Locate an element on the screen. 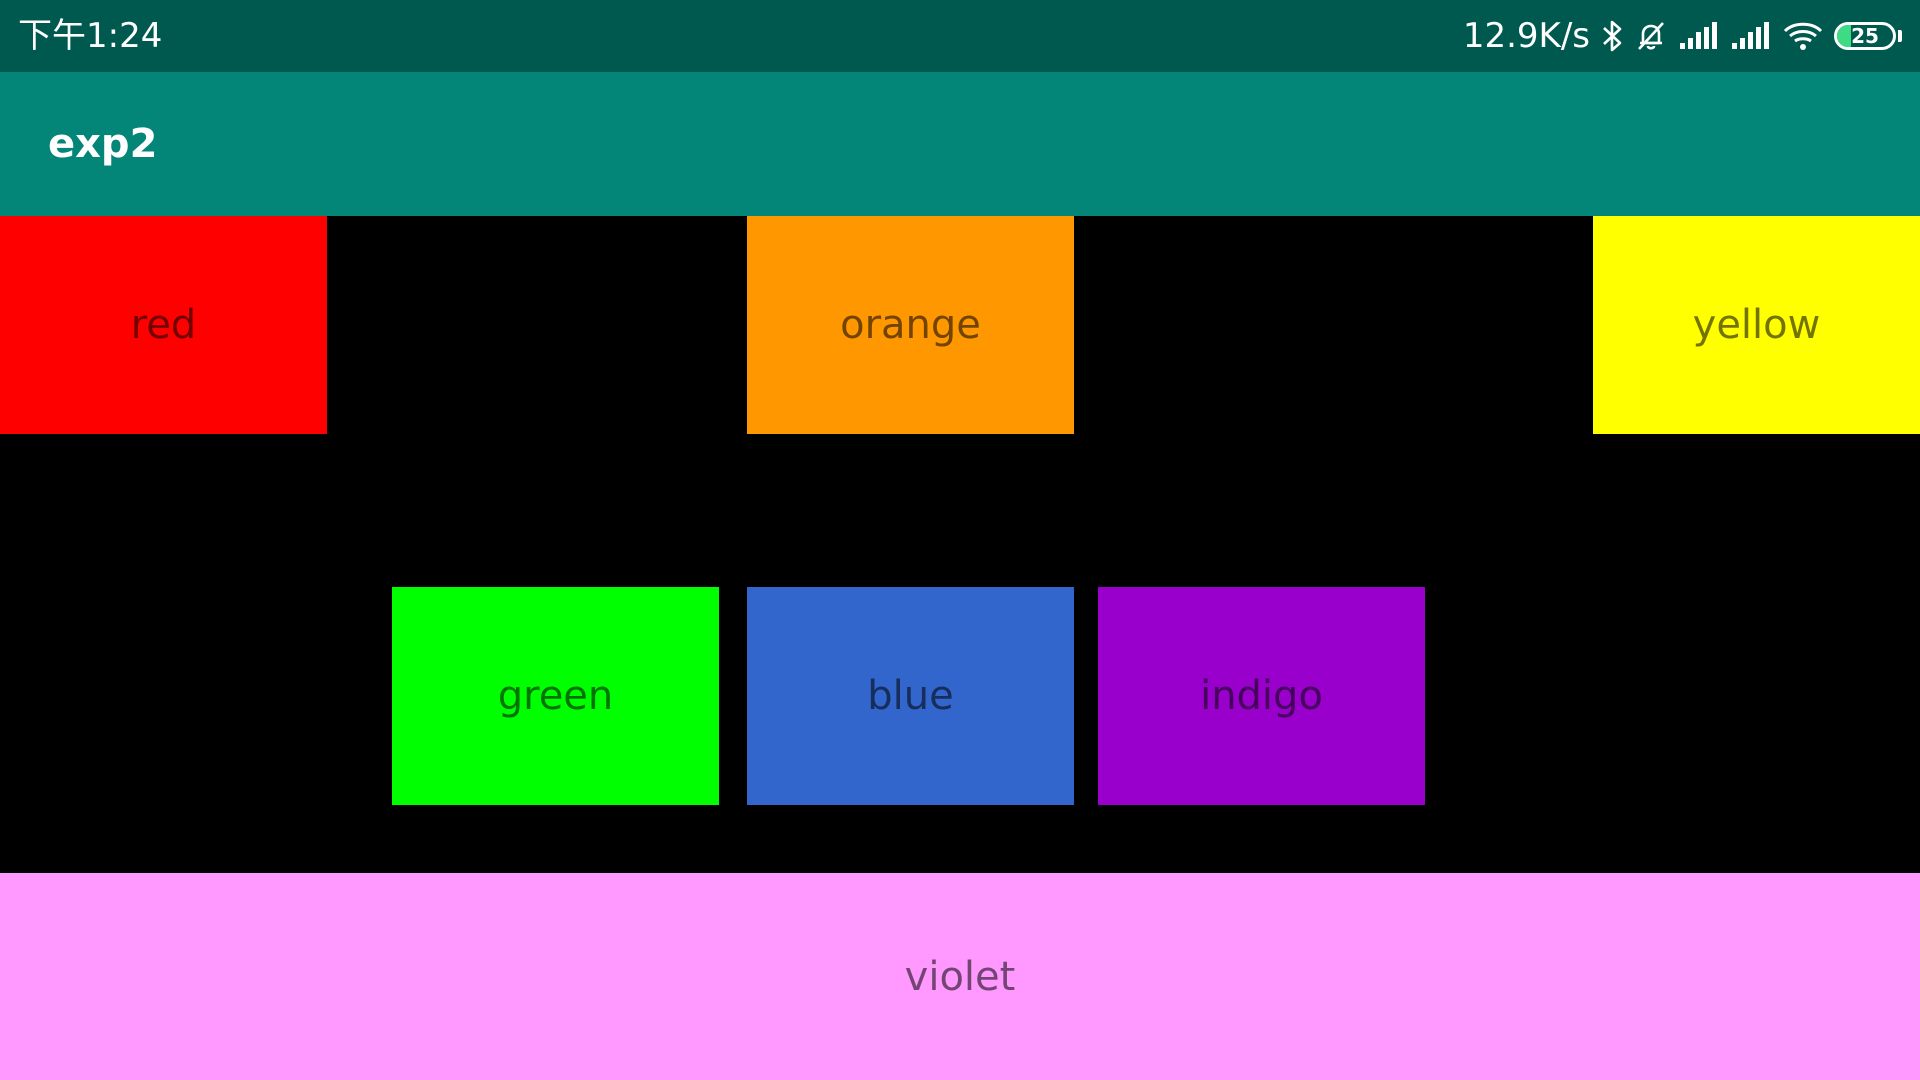 The image size is (1920, 1080). status-time: 下午1:24 is located at coordinates (90, 36).